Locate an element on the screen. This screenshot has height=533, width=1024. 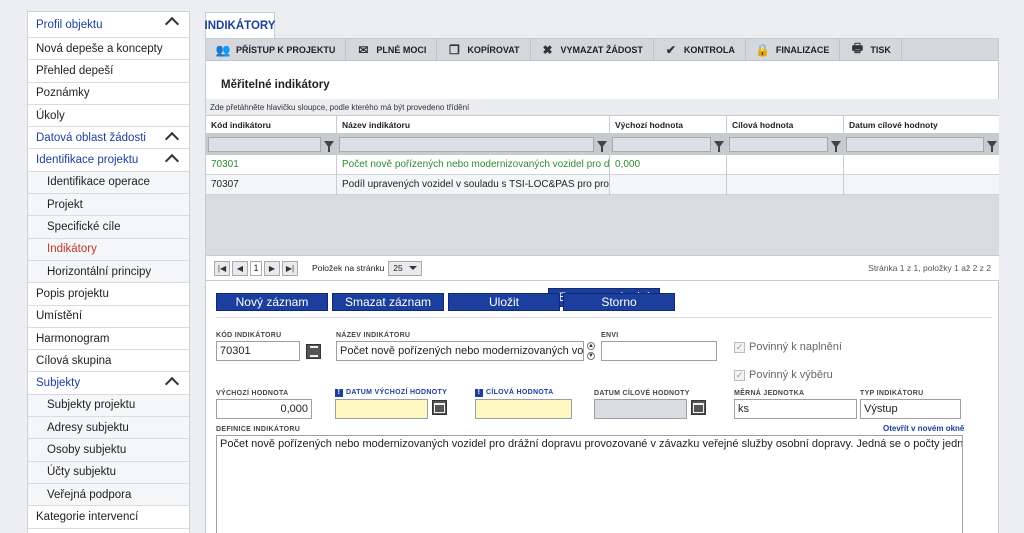
cancel-button: Storno is located at coordinates (619, 302).